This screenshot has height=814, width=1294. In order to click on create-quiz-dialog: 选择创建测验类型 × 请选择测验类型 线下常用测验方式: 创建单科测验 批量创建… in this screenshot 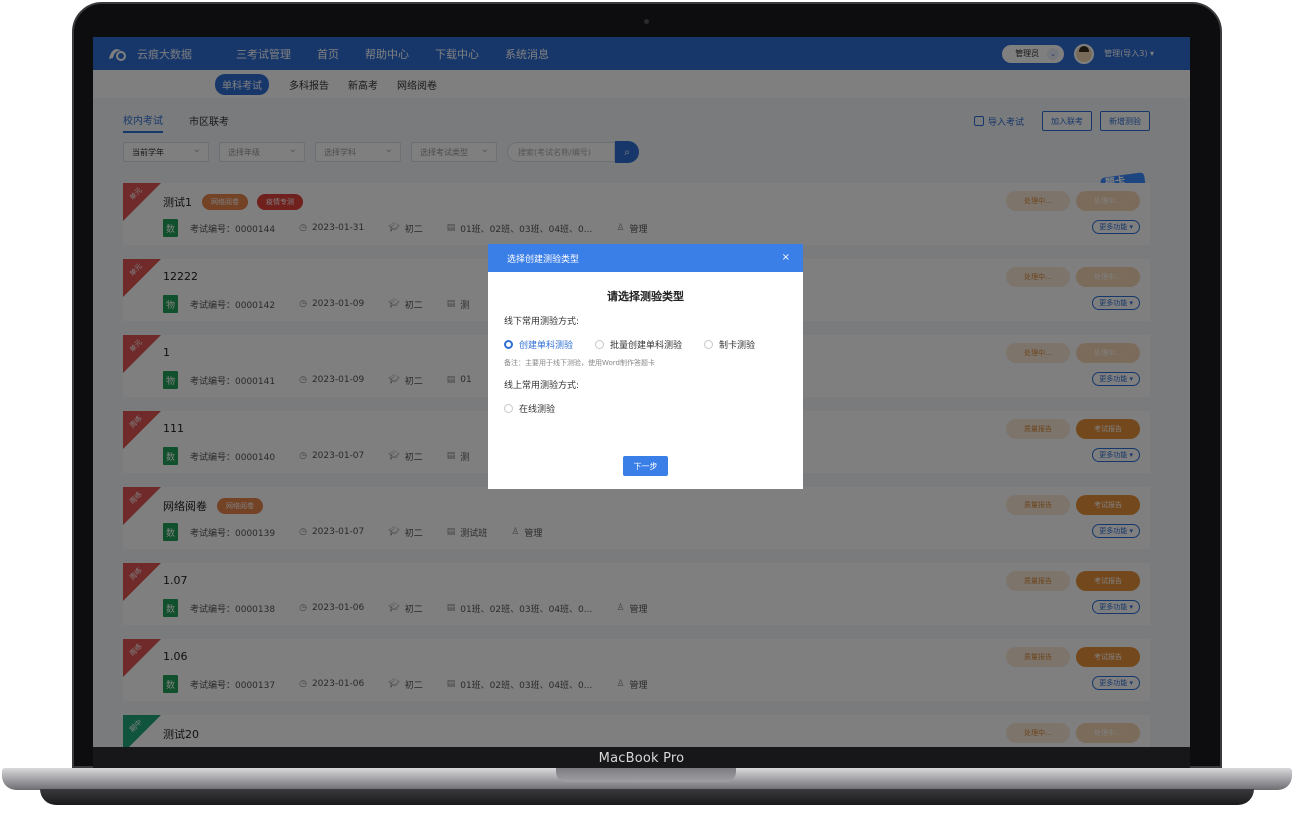, I will do `click(645, 366)`.